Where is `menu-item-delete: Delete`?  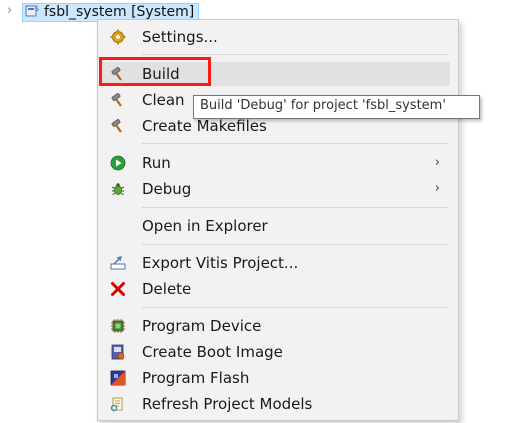
menu-item-delete: Delete is located at coordinates (278, 289).